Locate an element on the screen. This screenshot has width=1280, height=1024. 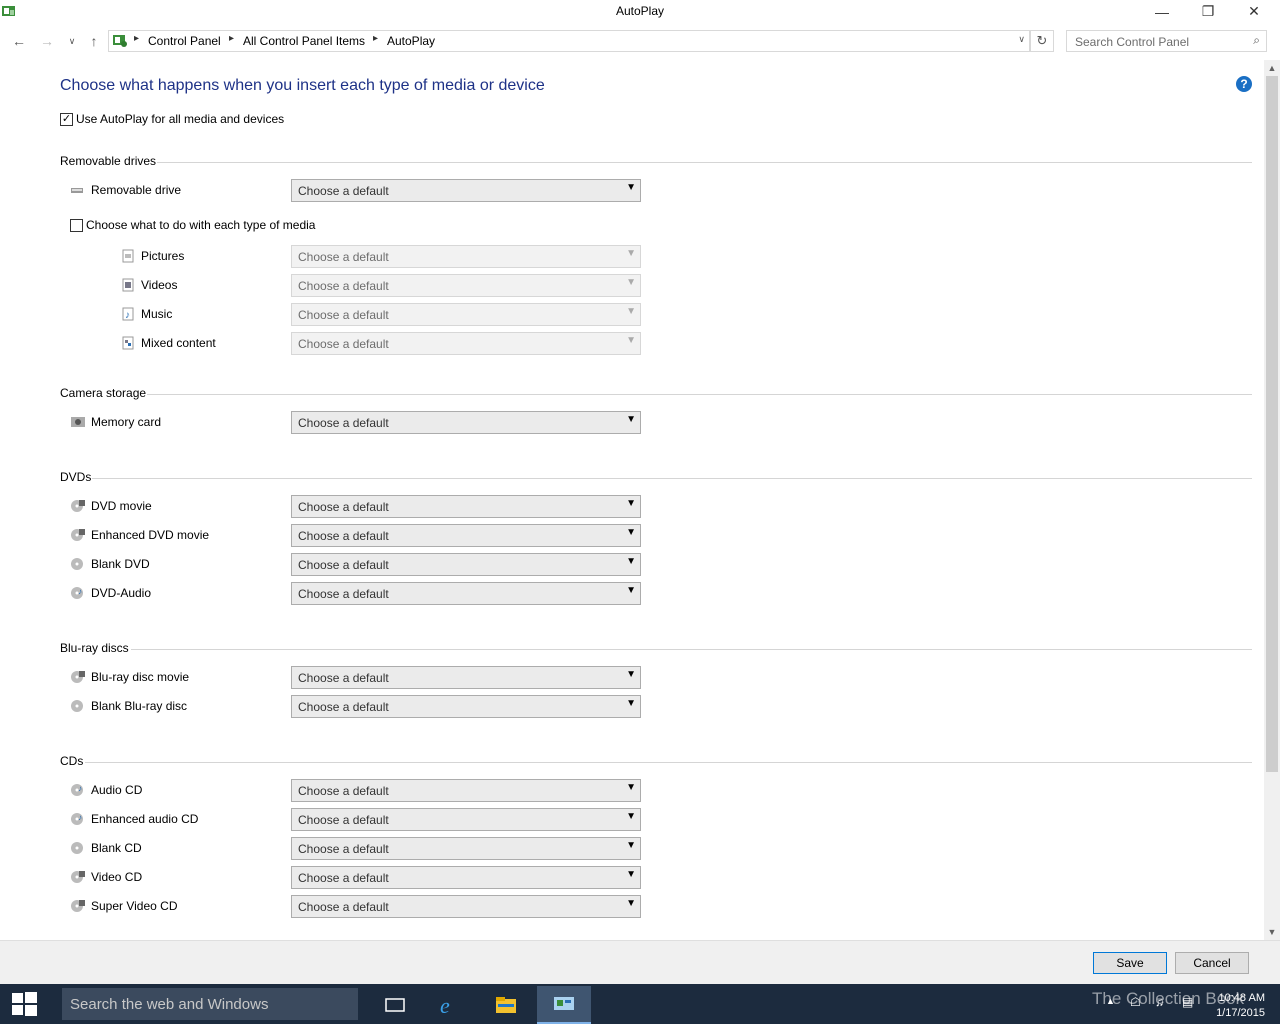
pictures-select: Choose a default ▼ is located at coordinates (466, 256).